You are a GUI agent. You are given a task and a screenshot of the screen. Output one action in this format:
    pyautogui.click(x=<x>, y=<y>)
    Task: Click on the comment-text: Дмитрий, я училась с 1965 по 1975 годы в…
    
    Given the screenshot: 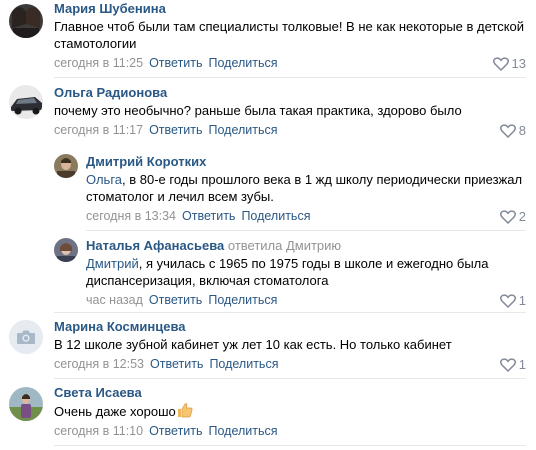 What is the action you would take?
    pyautogui.click(x=287, y=272)
    